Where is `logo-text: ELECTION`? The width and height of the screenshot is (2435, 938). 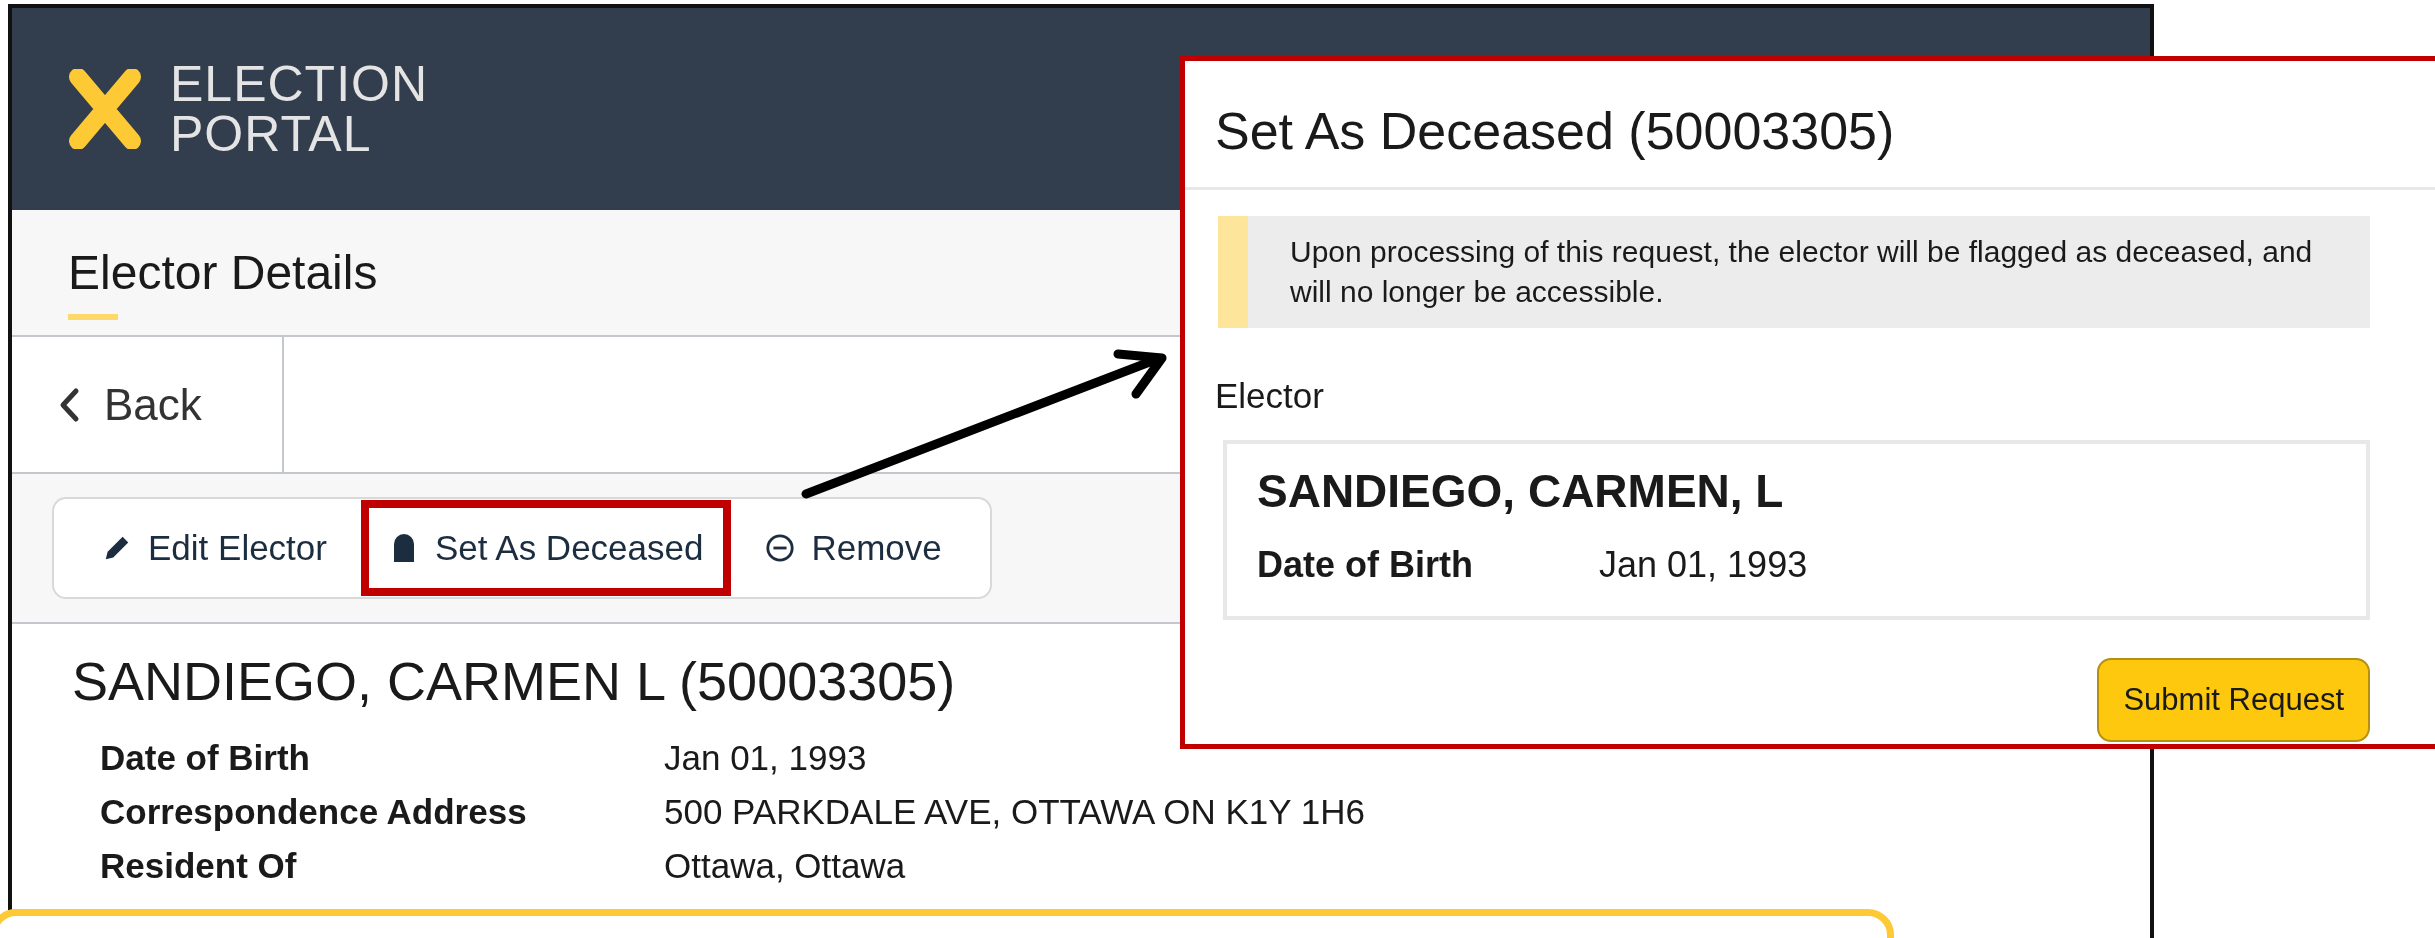 logo-text: ELECTION is located at coordinates (299, 84).